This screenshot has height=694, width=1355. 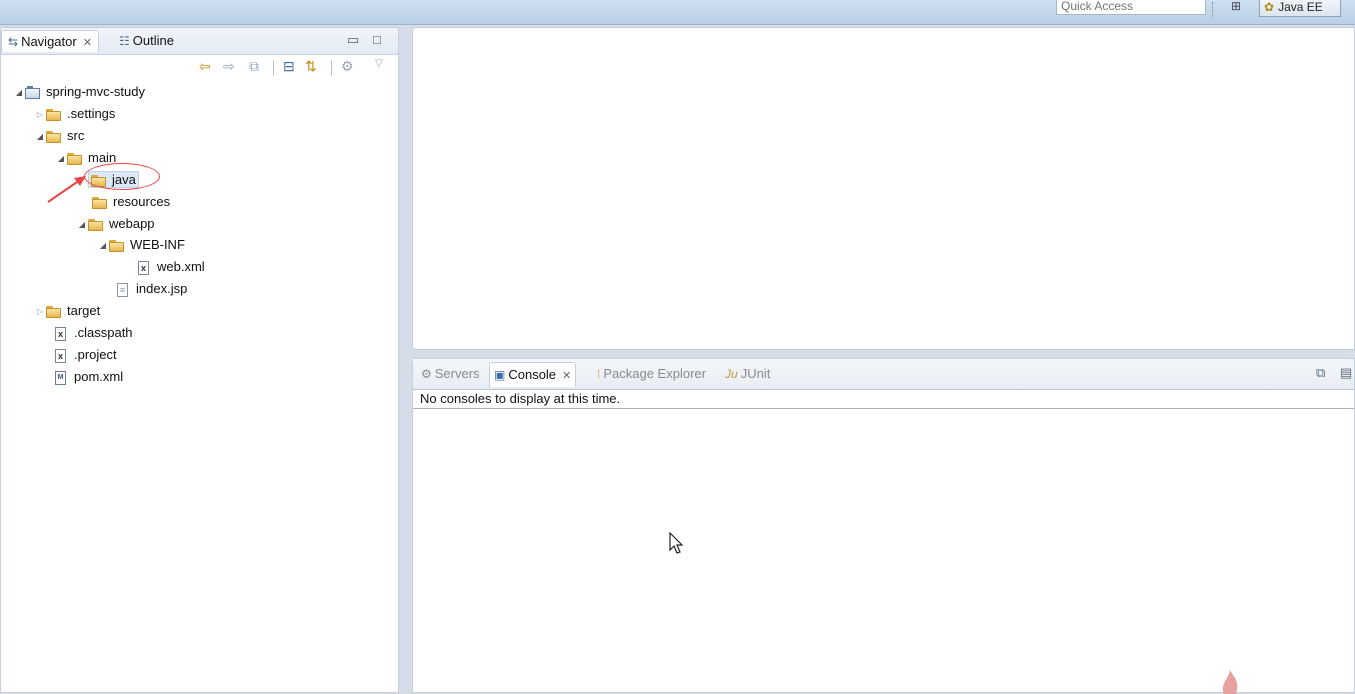 I want to click on tree-item-settings: ▷ .settings, so click(x=75, y=114).